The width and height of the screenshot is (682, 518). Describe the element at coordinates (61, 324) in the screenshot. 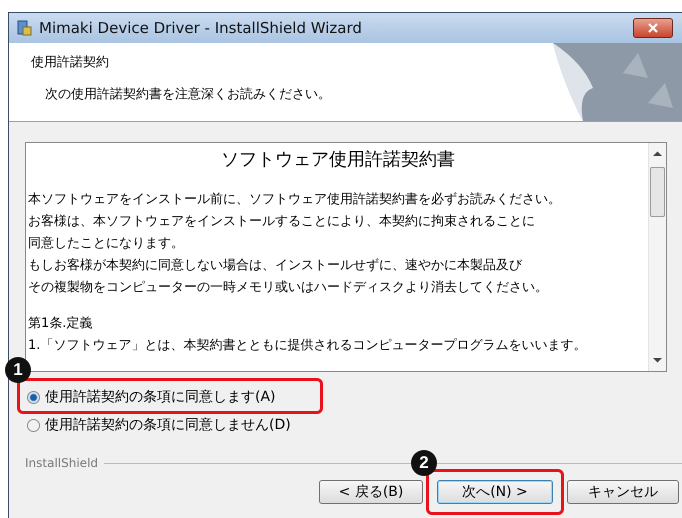

I see `license-text-line: 第1条.定義` at that location.